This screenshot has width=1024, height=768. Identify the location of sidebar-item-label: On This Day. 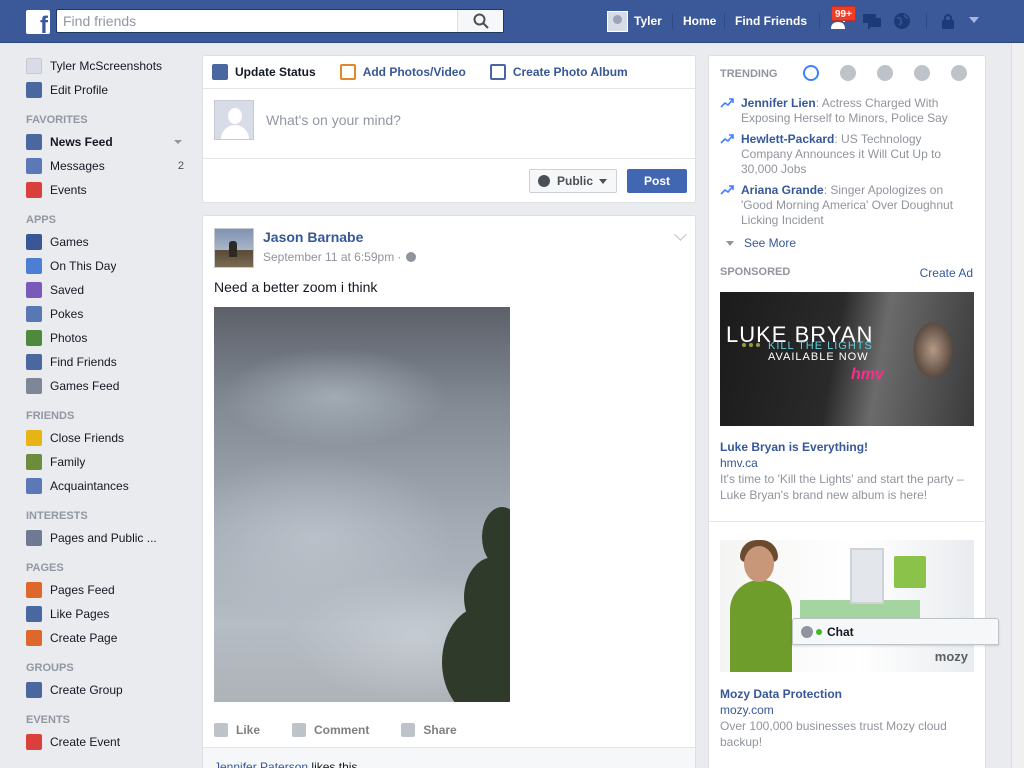
(83, 266).